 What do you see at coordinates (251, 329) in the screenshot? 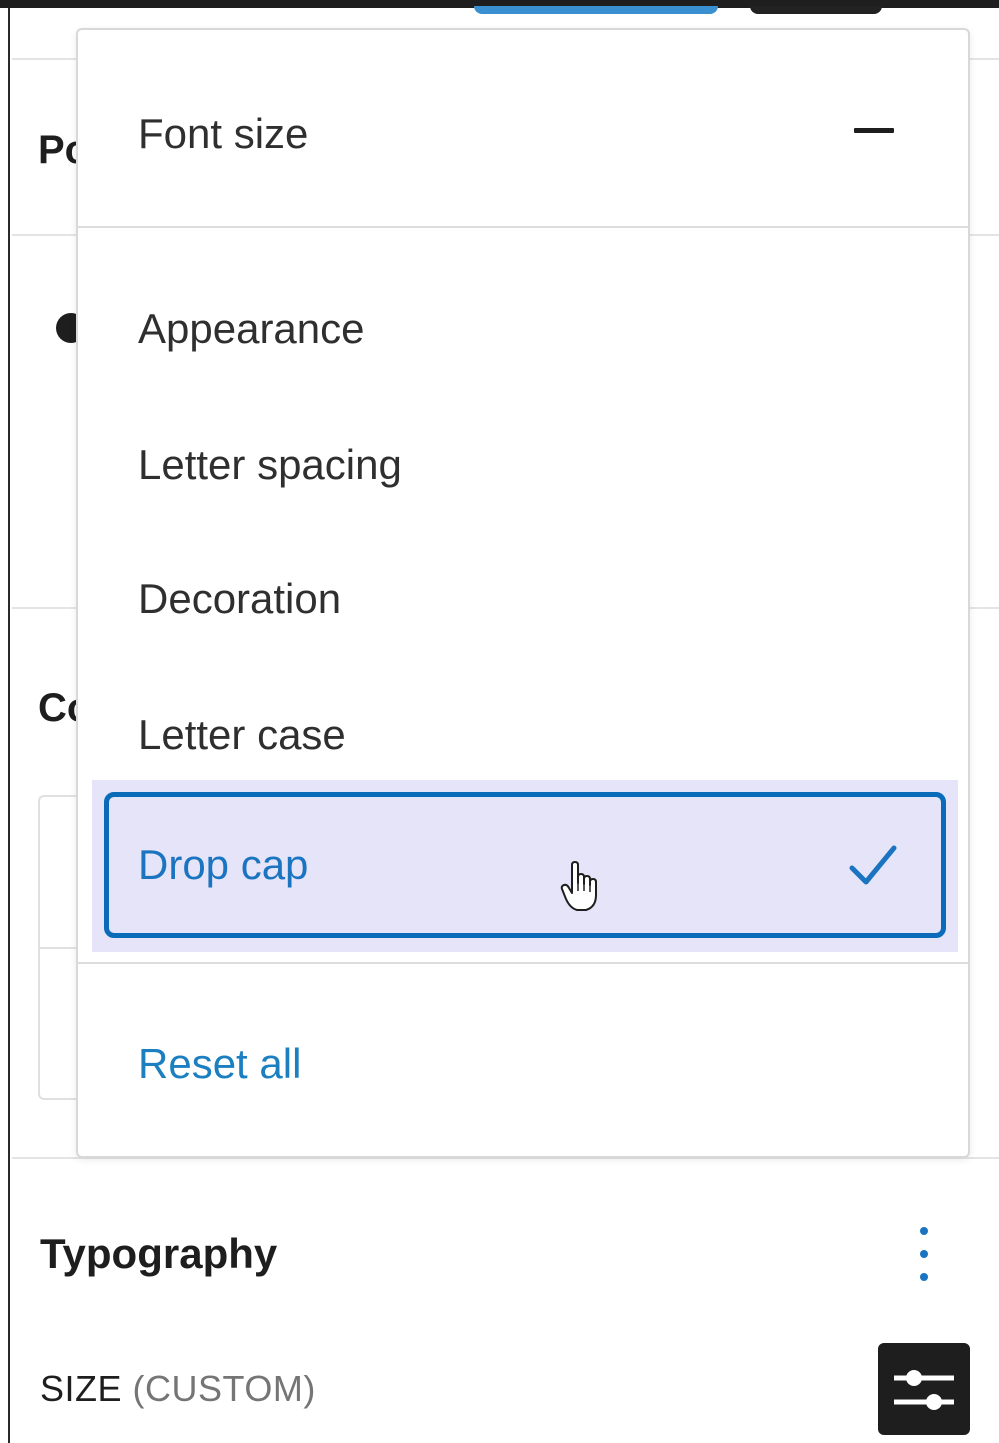
I see `menu-item-appearance: Appearance` at bounding box center [251, 329].